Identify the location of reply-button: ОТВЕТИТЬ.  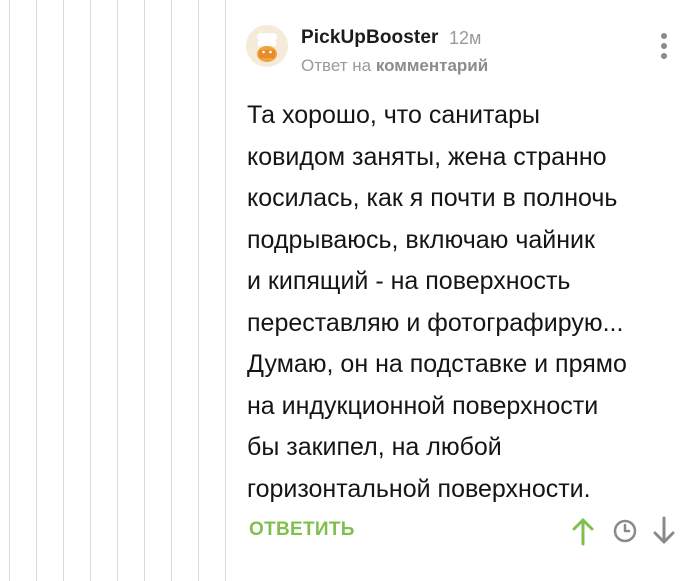
(302, 530).